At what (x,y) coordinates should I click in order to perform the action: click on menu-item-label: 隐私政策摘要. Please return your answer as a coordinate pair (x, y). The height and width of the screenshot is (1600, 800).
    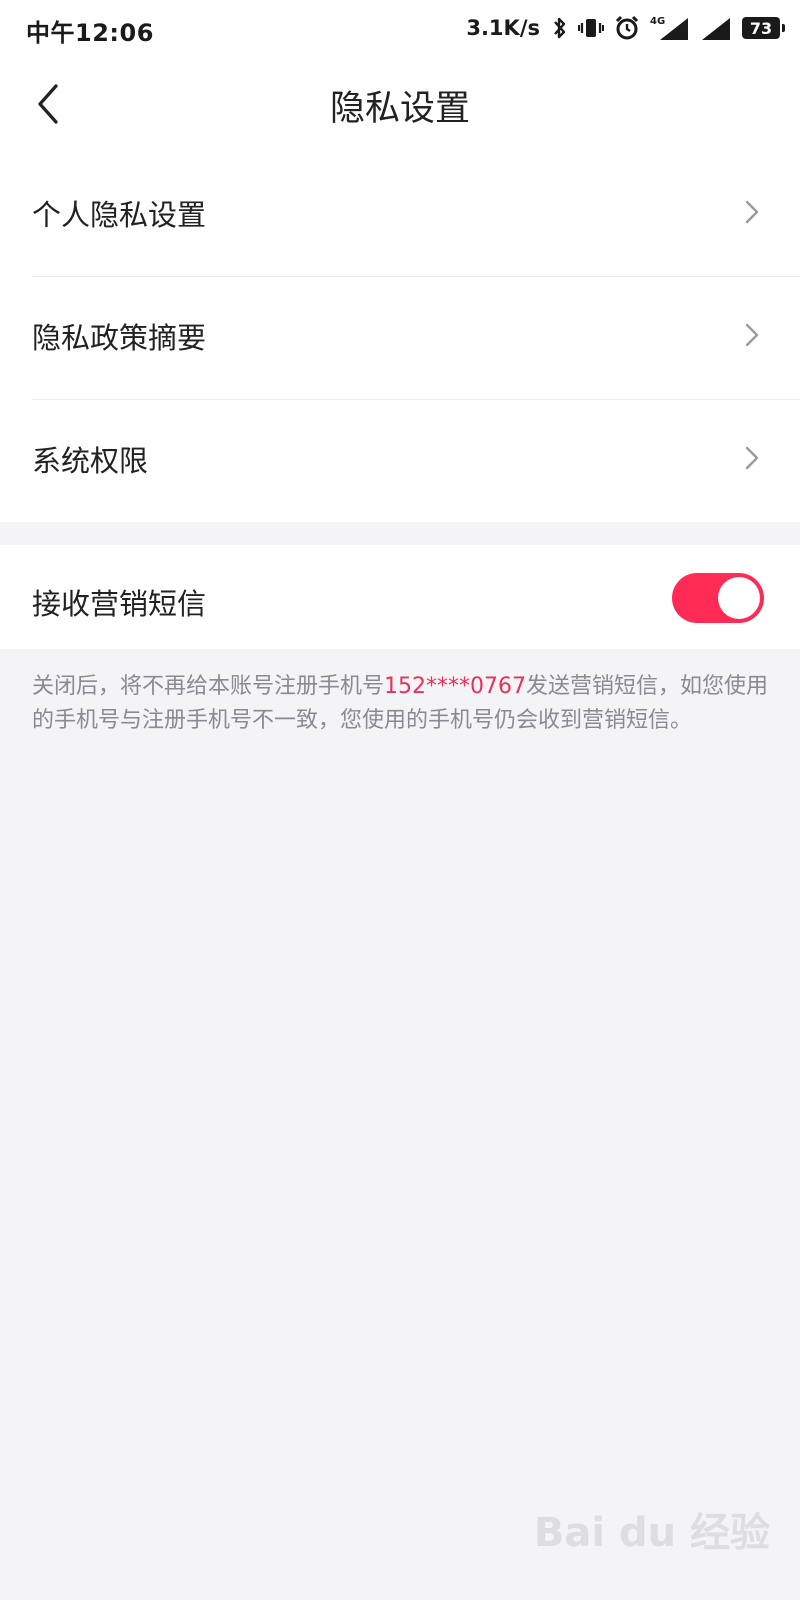
    Looking at the image, I should click on (119, 338).